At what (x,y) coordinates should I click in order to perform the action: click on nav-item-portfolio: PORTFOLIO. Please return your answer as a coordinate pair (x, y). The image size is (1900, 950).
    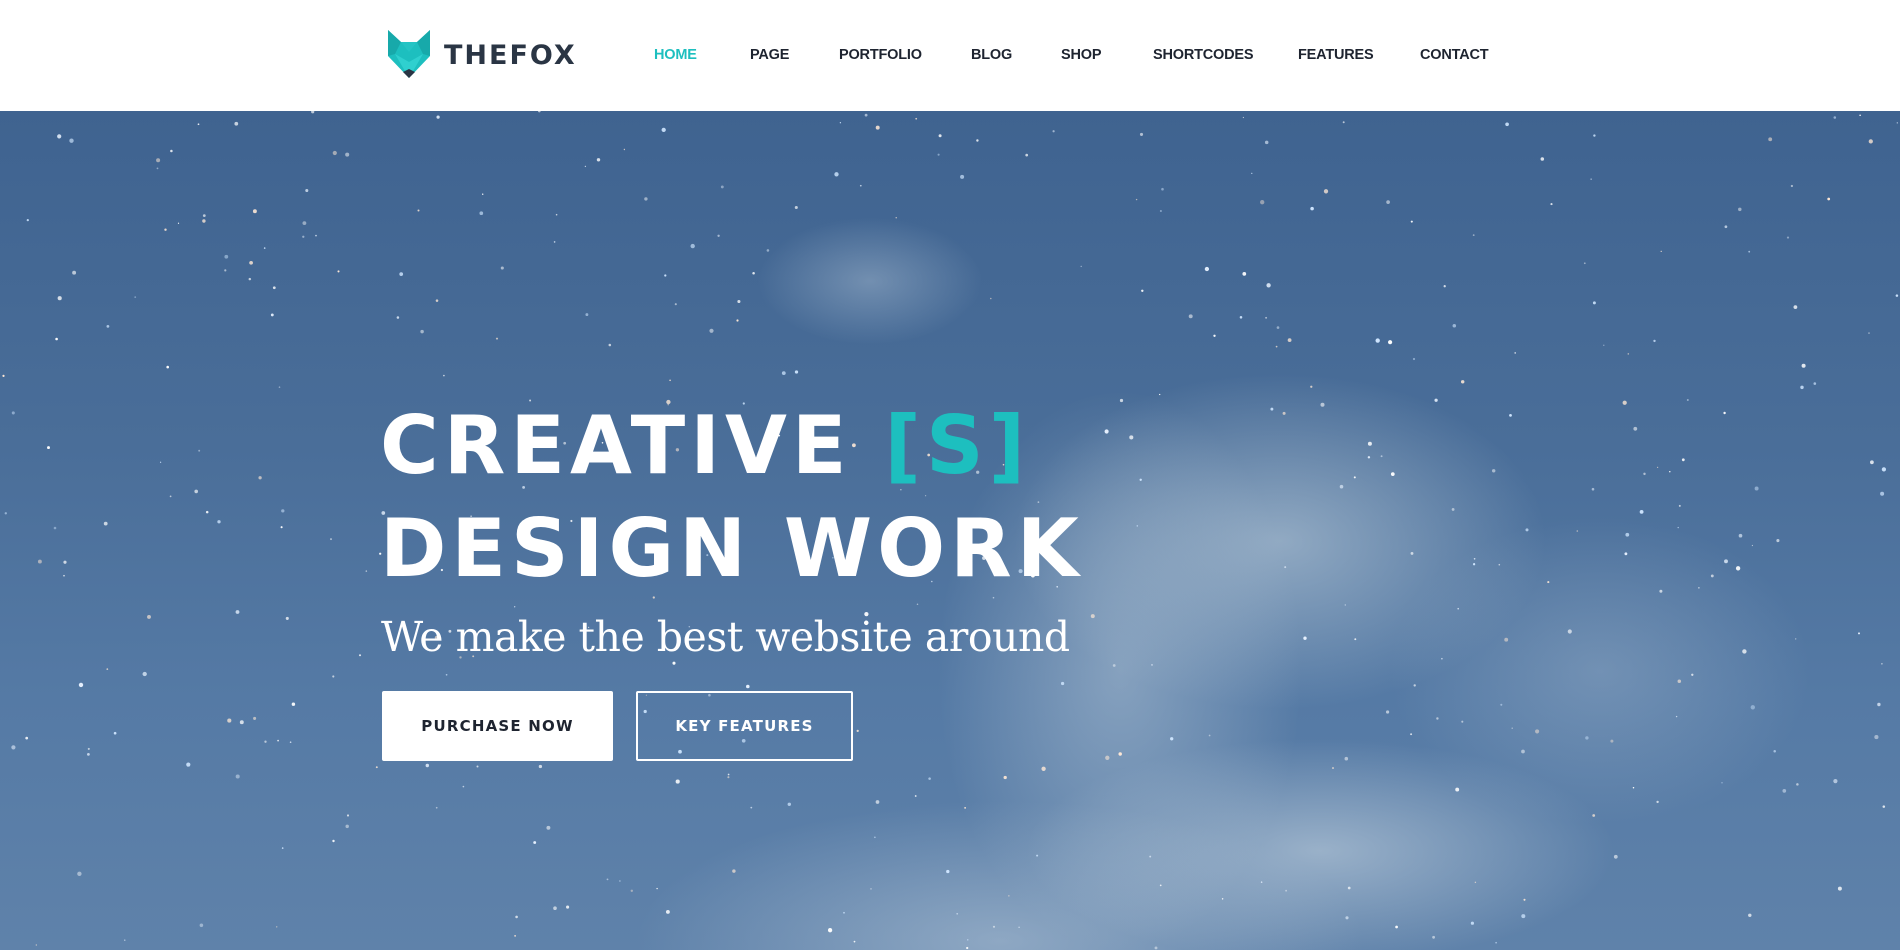
    Looking at the image, I should click on (880, 55).